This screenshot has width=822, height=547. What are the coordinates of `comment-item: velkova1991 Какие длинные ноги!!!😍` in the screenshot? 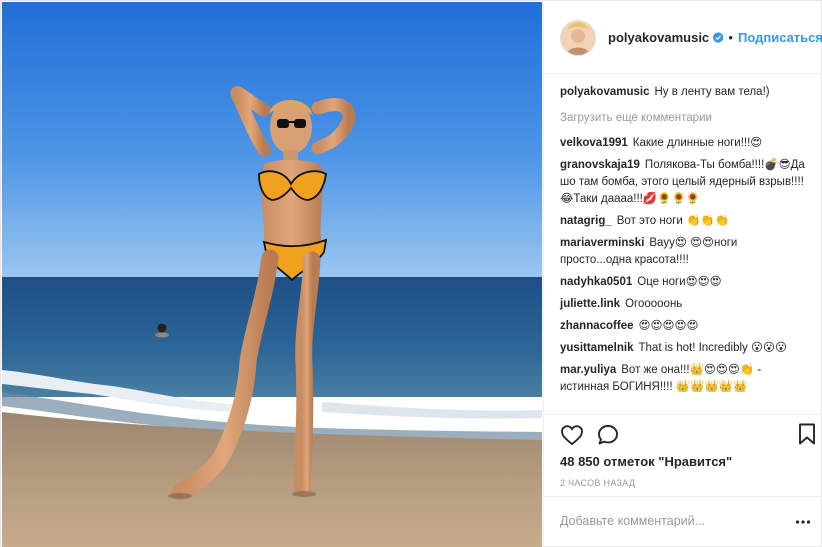 It's located at (684, 143).